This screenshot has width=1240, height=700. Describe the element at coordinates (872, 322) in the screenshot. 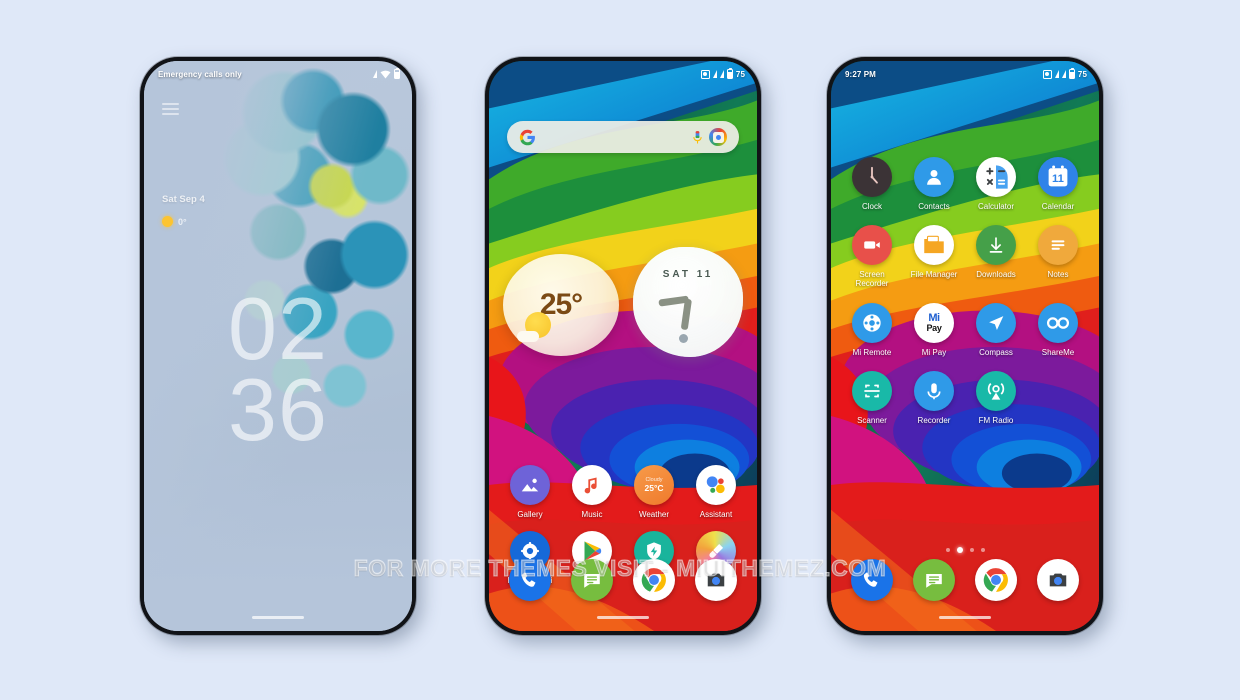

I see `mi-remote-icon` at that location.